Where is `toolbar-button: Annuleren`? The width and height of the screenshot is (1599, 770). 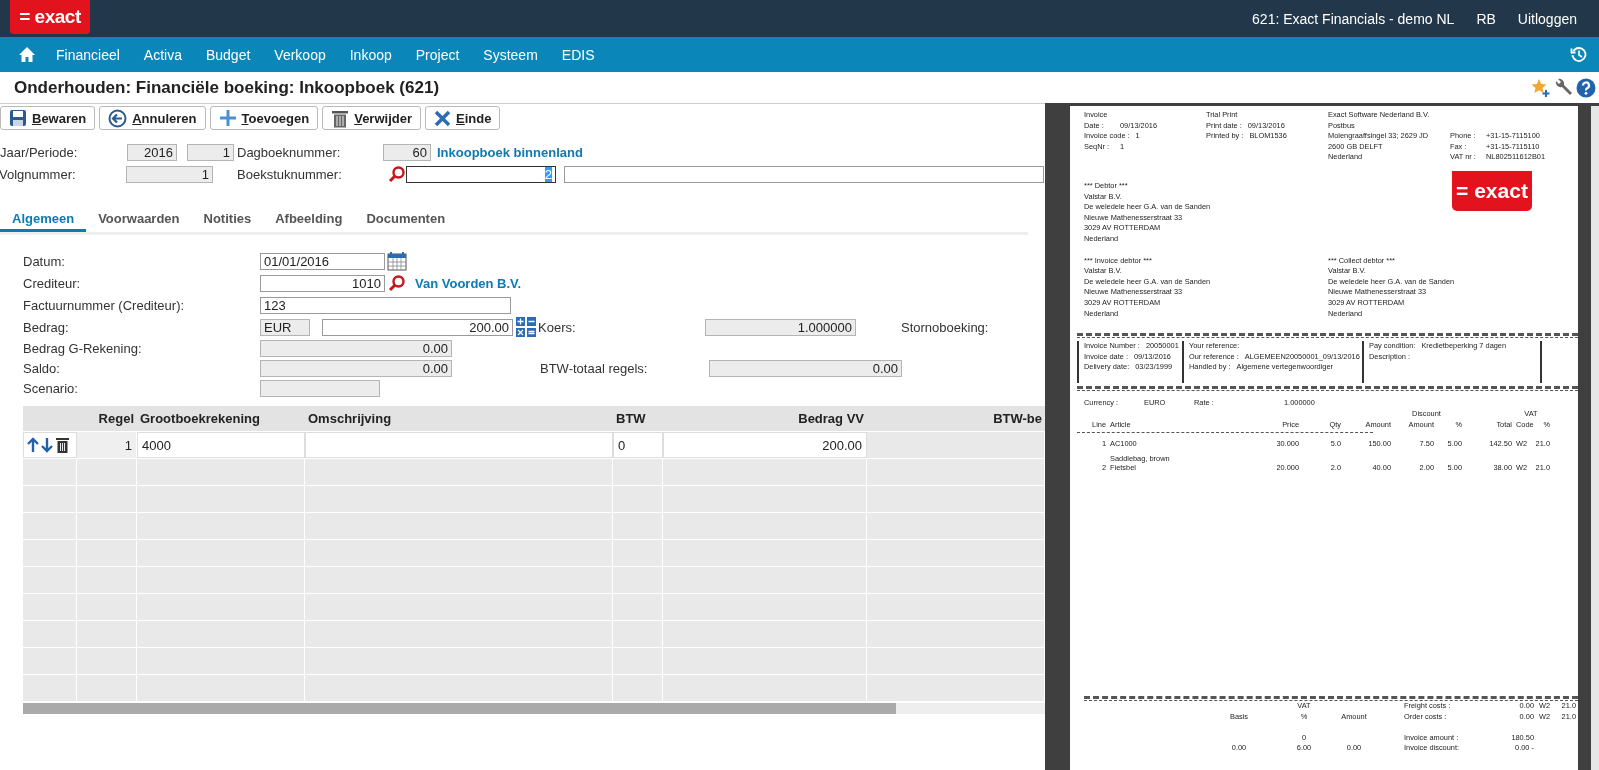 toolbar-button: Annuleren is located at coordinates (152, 118).